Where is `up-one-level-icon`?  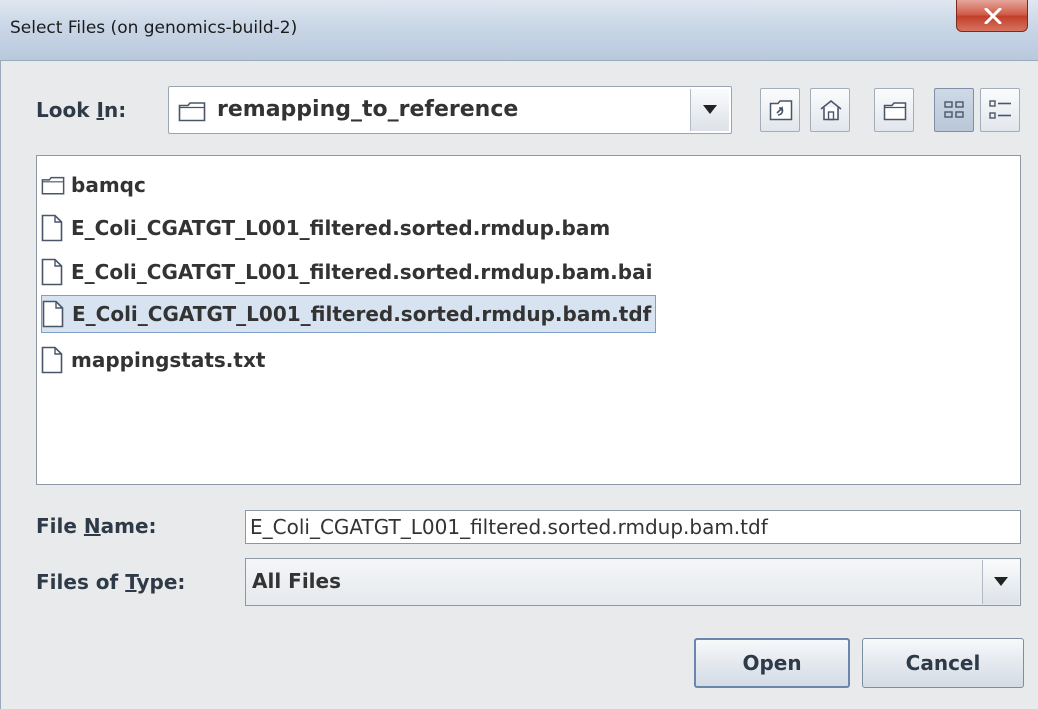 up-one-level-icon is located at coordinates (781, 110).